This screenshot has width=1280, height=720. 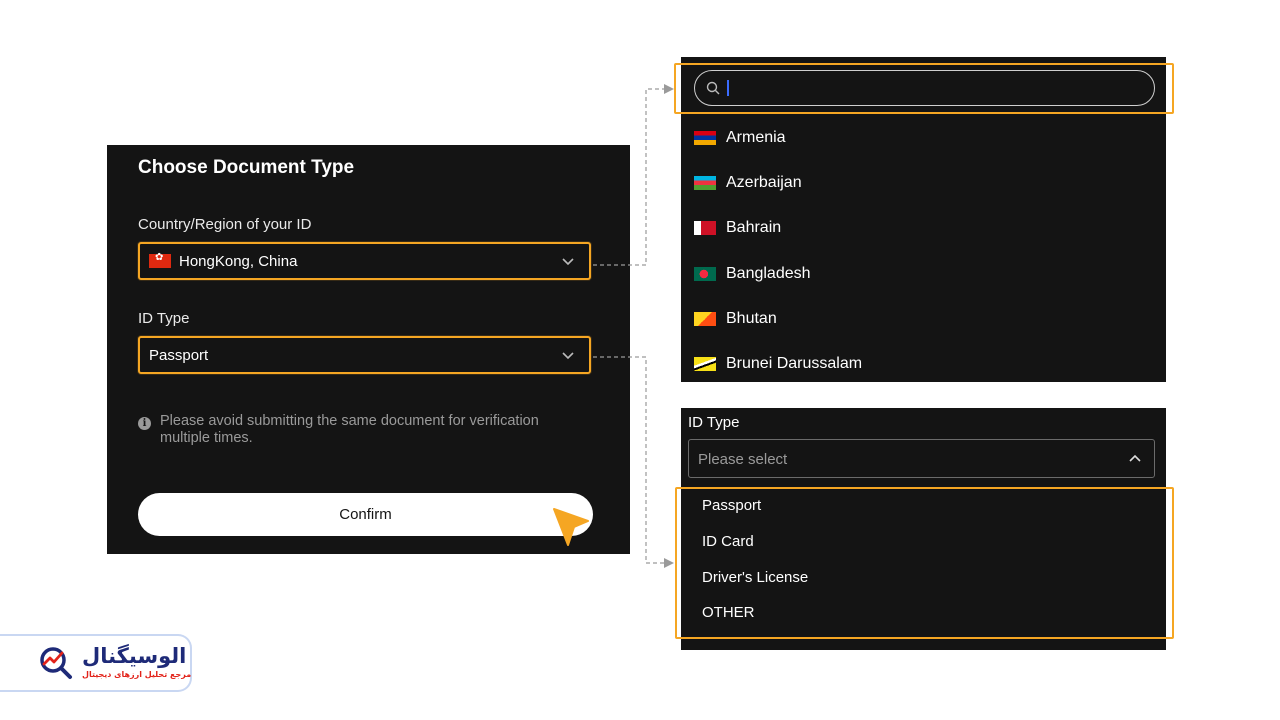 I want to click on country-option-armenia: Armenia, so click(x=740, y=138).